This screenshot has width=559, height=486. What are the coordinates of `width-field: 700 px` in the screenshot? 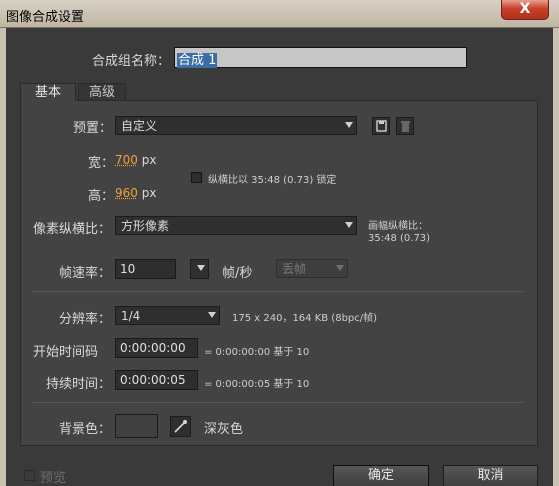 It's located at (135, 160).